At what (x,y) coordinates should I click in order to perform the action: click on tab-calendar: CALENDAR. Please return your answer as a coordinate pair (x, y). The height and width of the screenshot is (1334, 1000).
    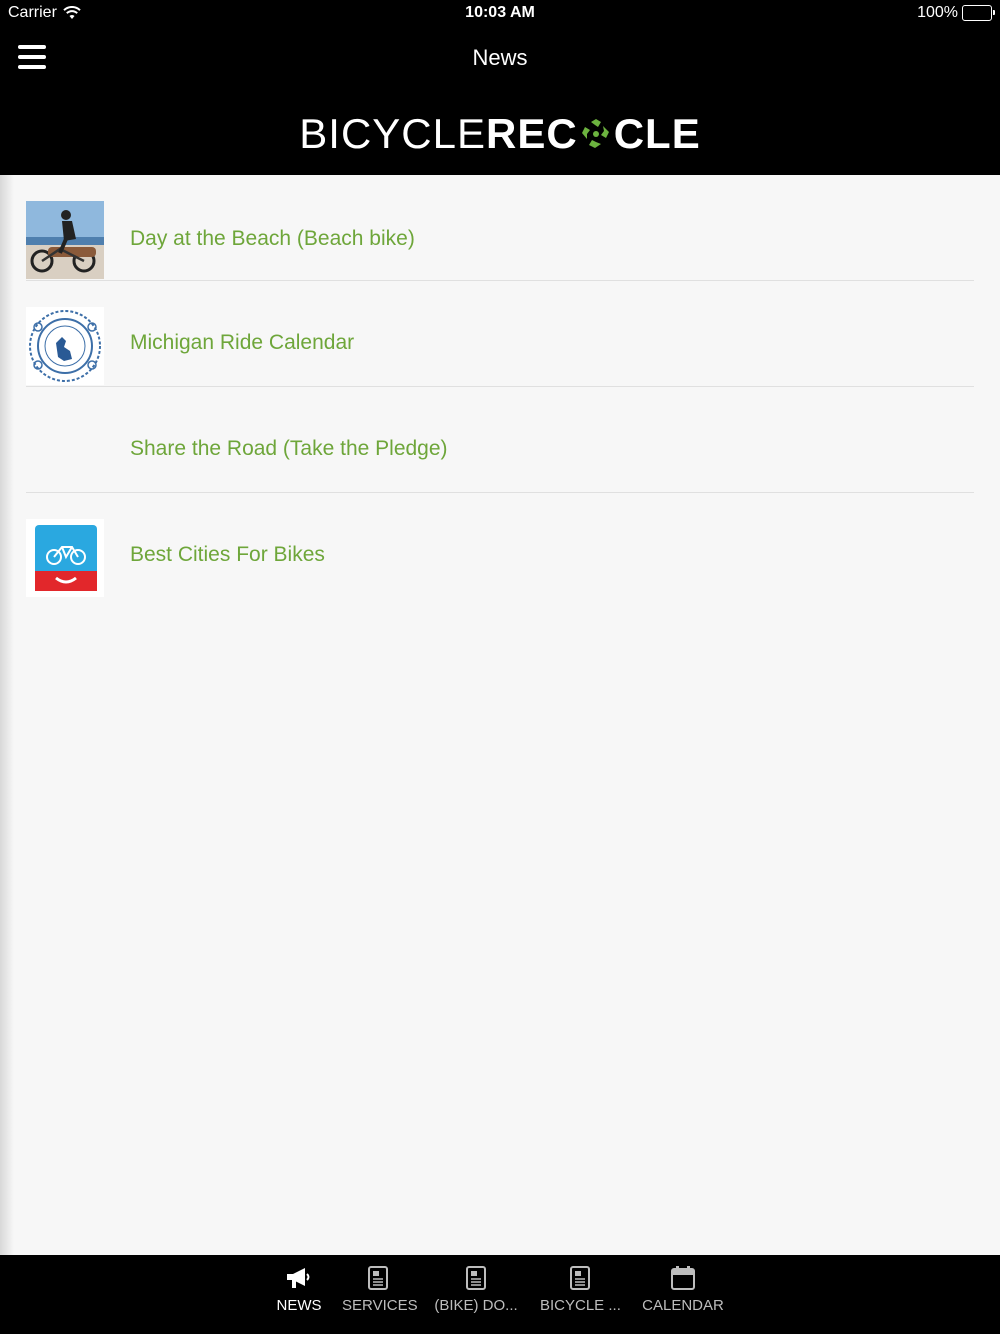
    Looking at the image, I should click on (683, 1289).